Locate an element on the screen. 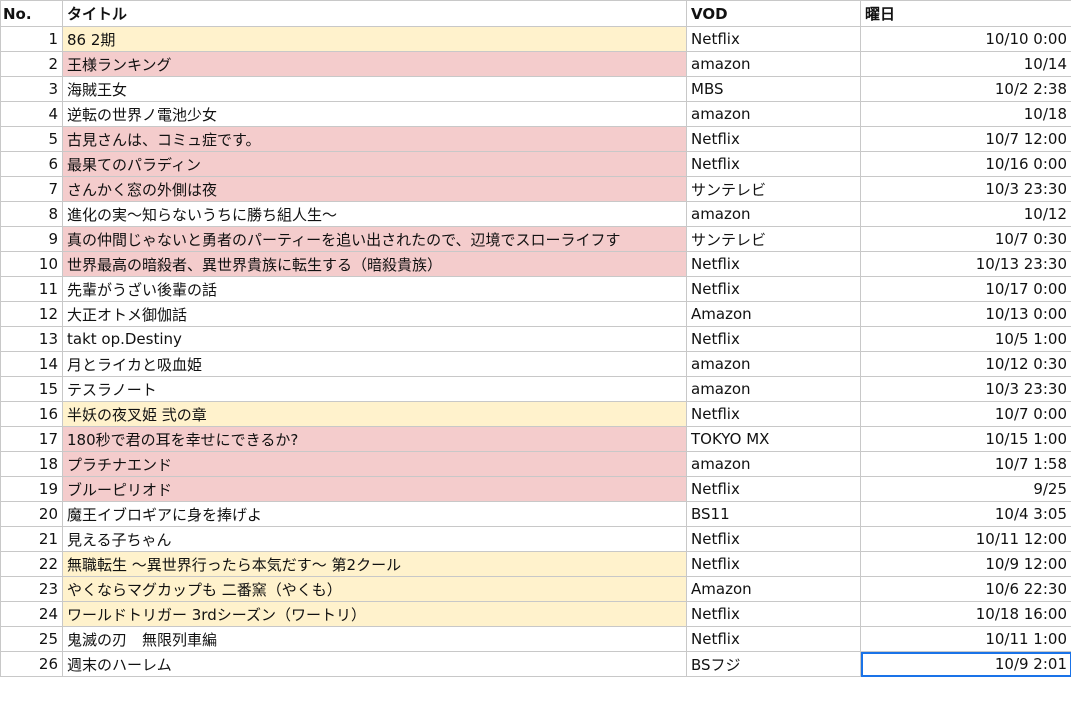 Image resolution: width=1071 pixels, height=704 pixels. cell-title: 月とライカと吸血姫 is located at coordinates (374, 364).